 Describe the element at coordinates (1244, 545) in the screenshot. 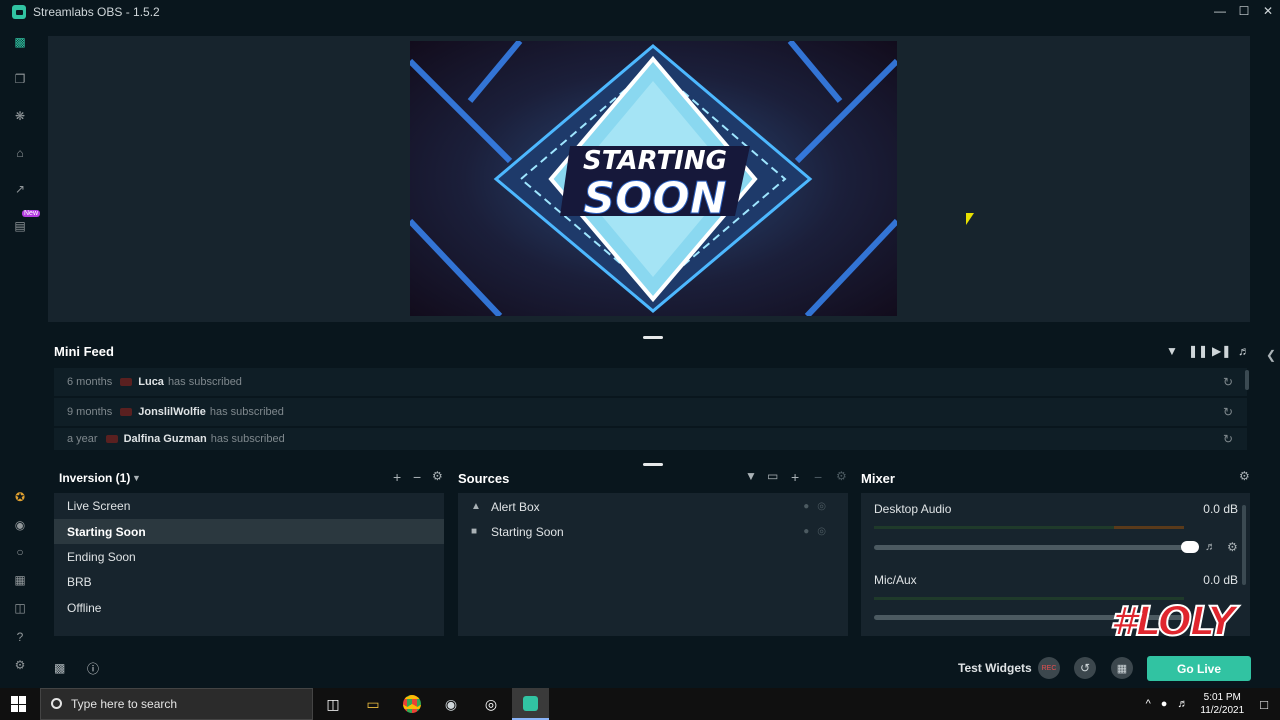

I see `mixer-scrollbar` at that location.